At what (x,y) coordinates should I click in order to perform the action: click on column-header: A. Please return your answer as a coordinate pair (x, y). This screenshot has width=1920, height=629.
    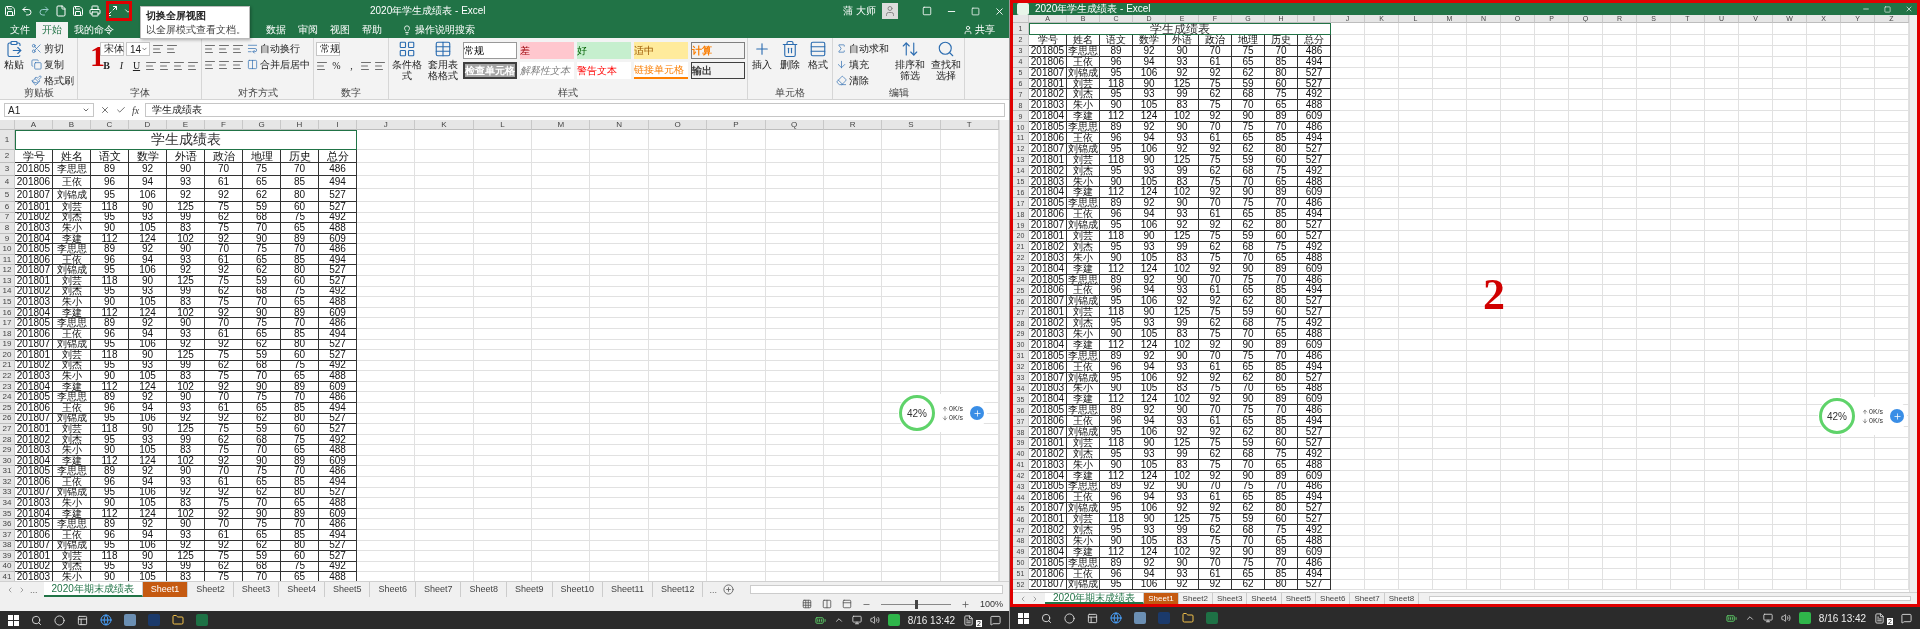
    Looking at the image, I should click on (34, 125).